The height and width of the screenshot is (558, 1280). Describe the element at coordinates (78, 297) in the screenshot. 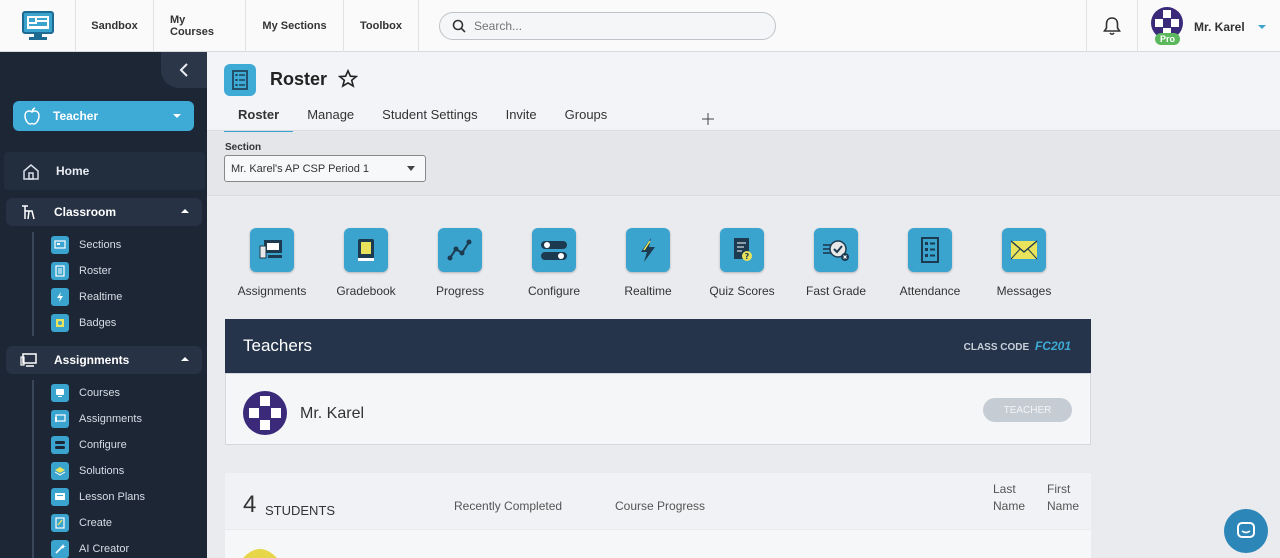

I see `sidebar-item-realtime: Realtime` at that location.